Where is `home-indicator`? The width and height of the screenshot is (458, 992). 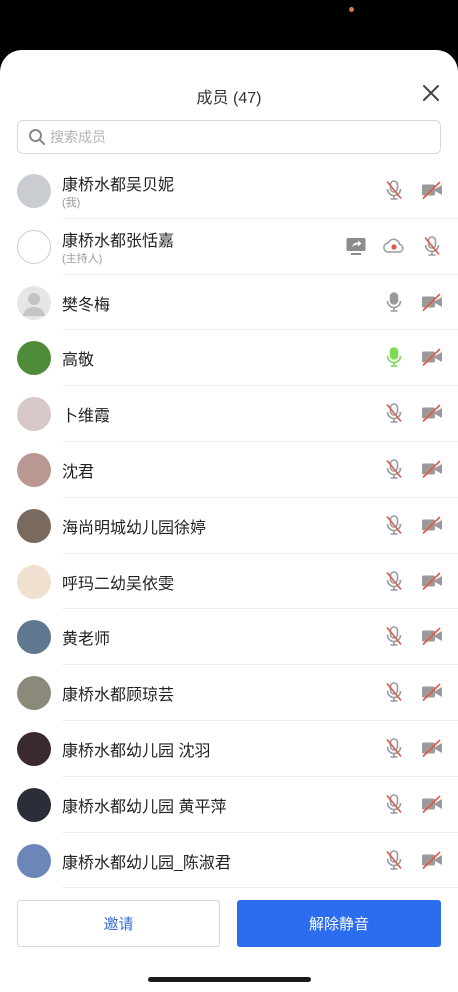 home-indicator is located at coordinates (229, 979).